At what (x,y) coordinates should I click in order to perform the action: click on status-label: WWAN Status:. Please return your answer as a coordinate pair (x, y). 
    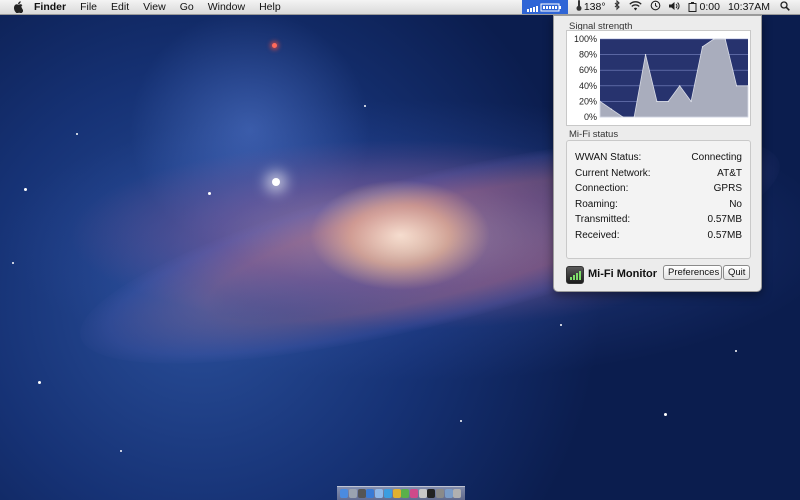
    Looking at the image, I should click on (608, 157).